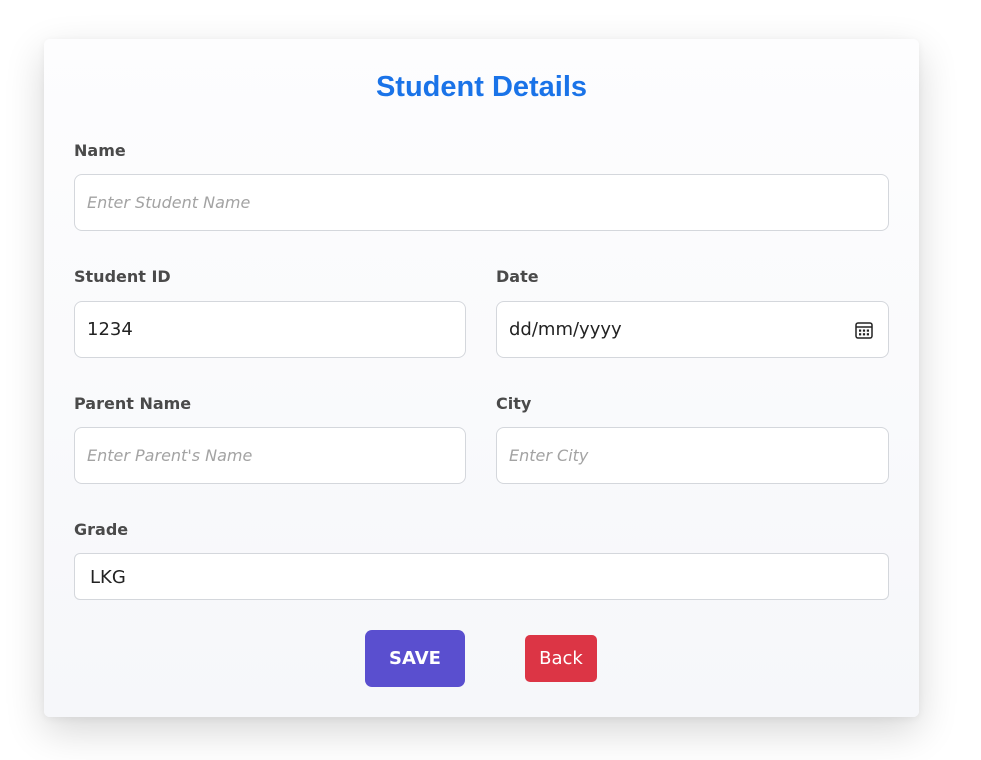 The width and height of the screenshot is (981, 760). Describe the element at coordinates (481, 576) in the screenshot. I see `grade-select: LKG` at that location.